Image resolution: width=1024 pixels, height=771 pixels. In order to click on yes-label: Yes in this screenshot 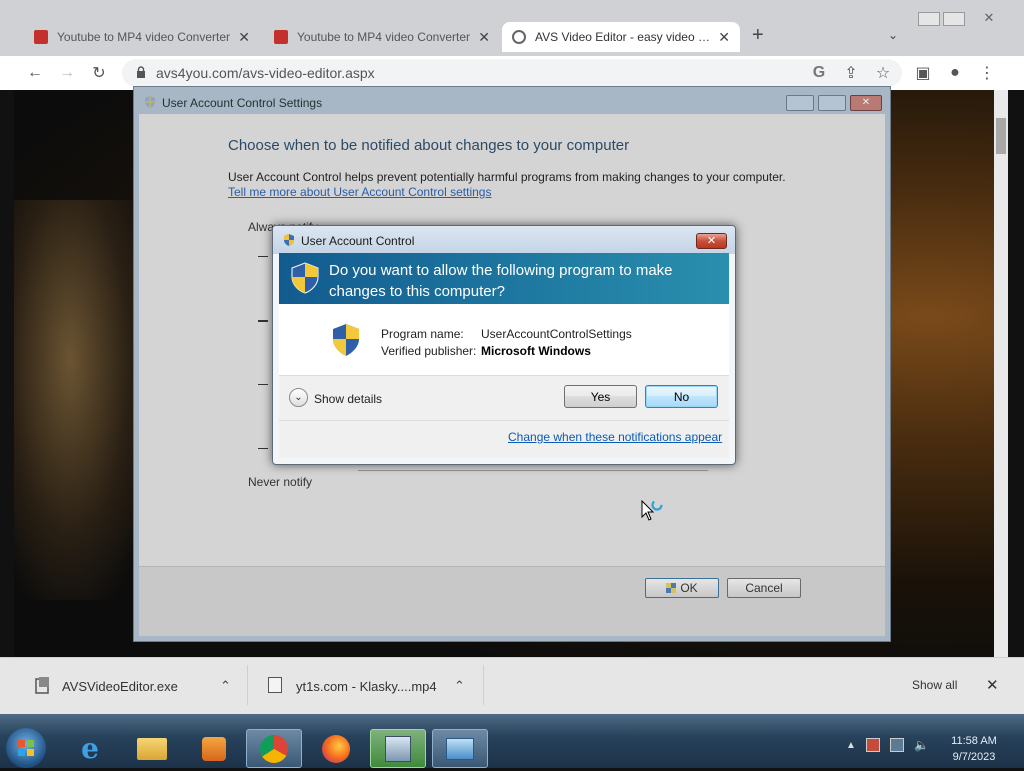, I will do `click(600, 396)`.